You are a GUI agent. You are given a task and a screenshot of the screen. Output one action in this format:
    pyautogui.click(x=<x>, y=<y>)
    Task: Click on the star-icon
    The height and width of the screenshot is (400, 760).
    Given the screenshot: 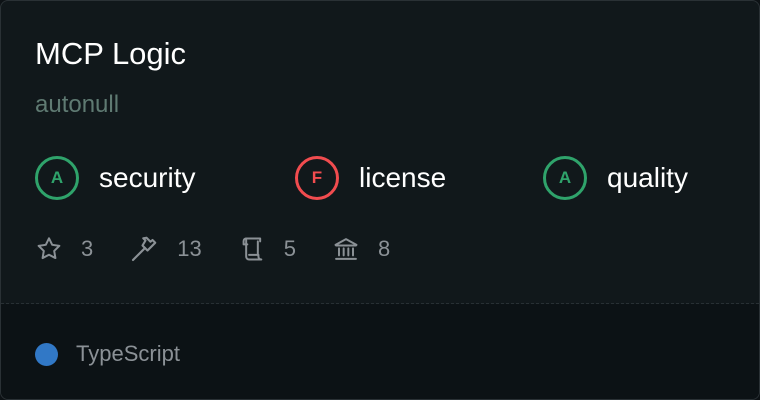 What is the action you would take?
    pyautogui.click(x=49, y=248)
    